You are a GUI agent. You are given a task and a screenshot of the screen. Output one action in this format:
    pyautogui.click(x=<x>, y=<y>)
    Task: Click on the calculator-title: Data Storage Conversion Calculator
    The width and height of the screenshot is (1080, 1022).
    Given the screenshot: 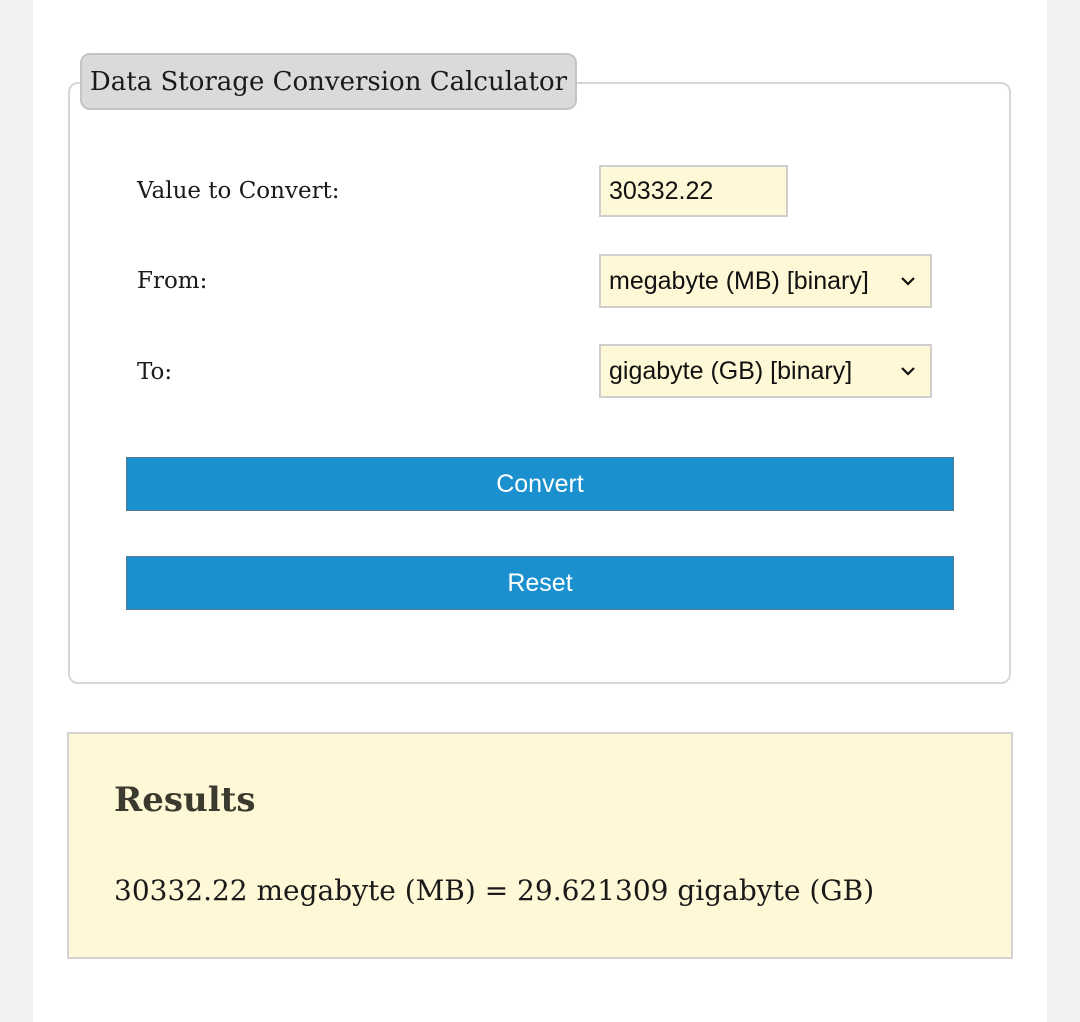 What is the action you would take?
    pyautogui.click(x=328, y=81)
    